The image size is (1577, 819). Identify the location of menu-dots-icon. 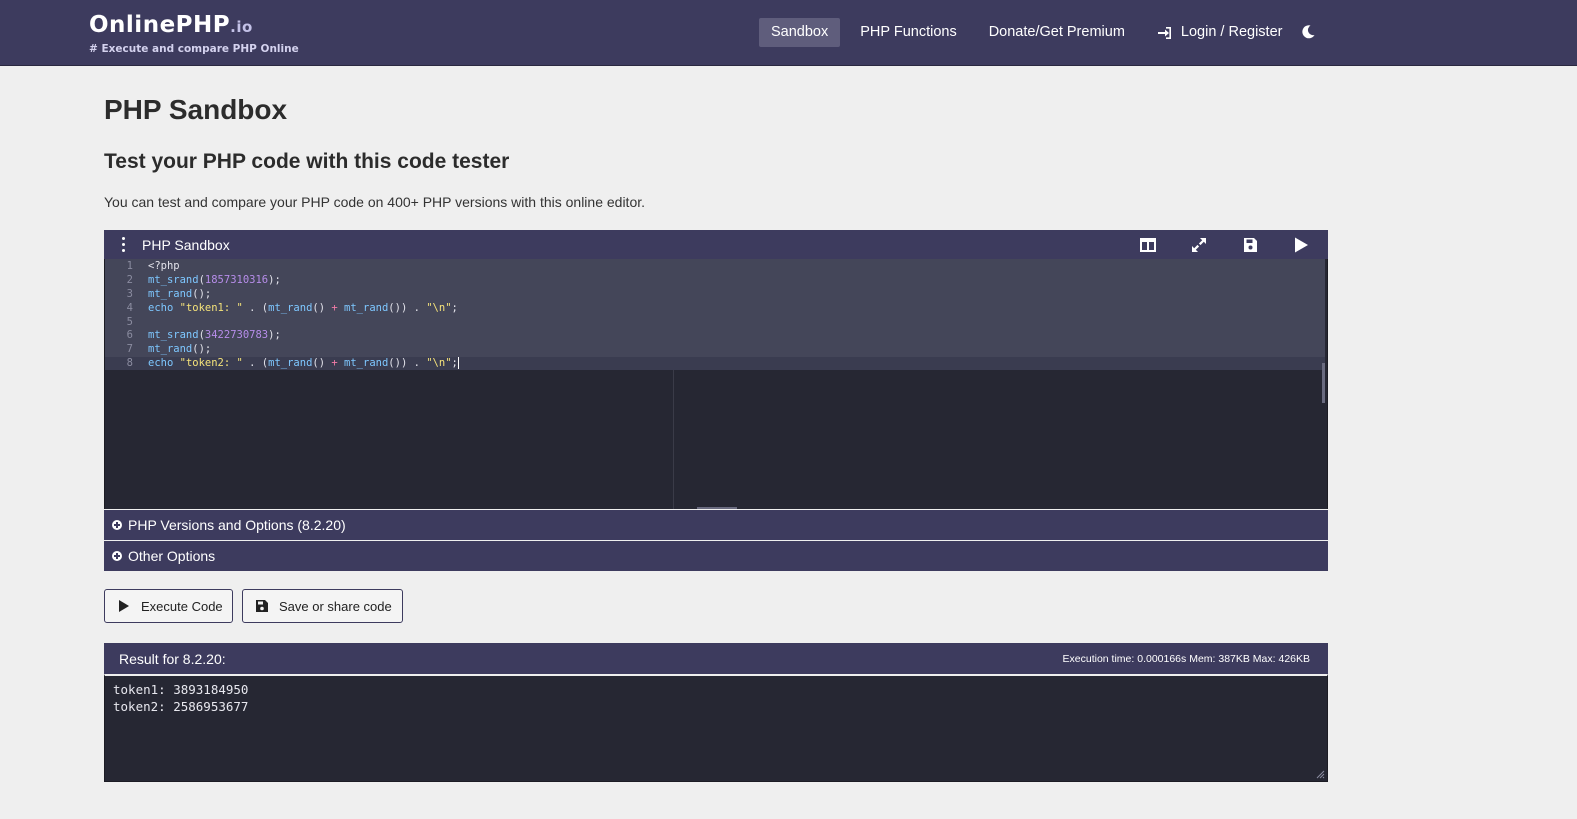
(123, 245).